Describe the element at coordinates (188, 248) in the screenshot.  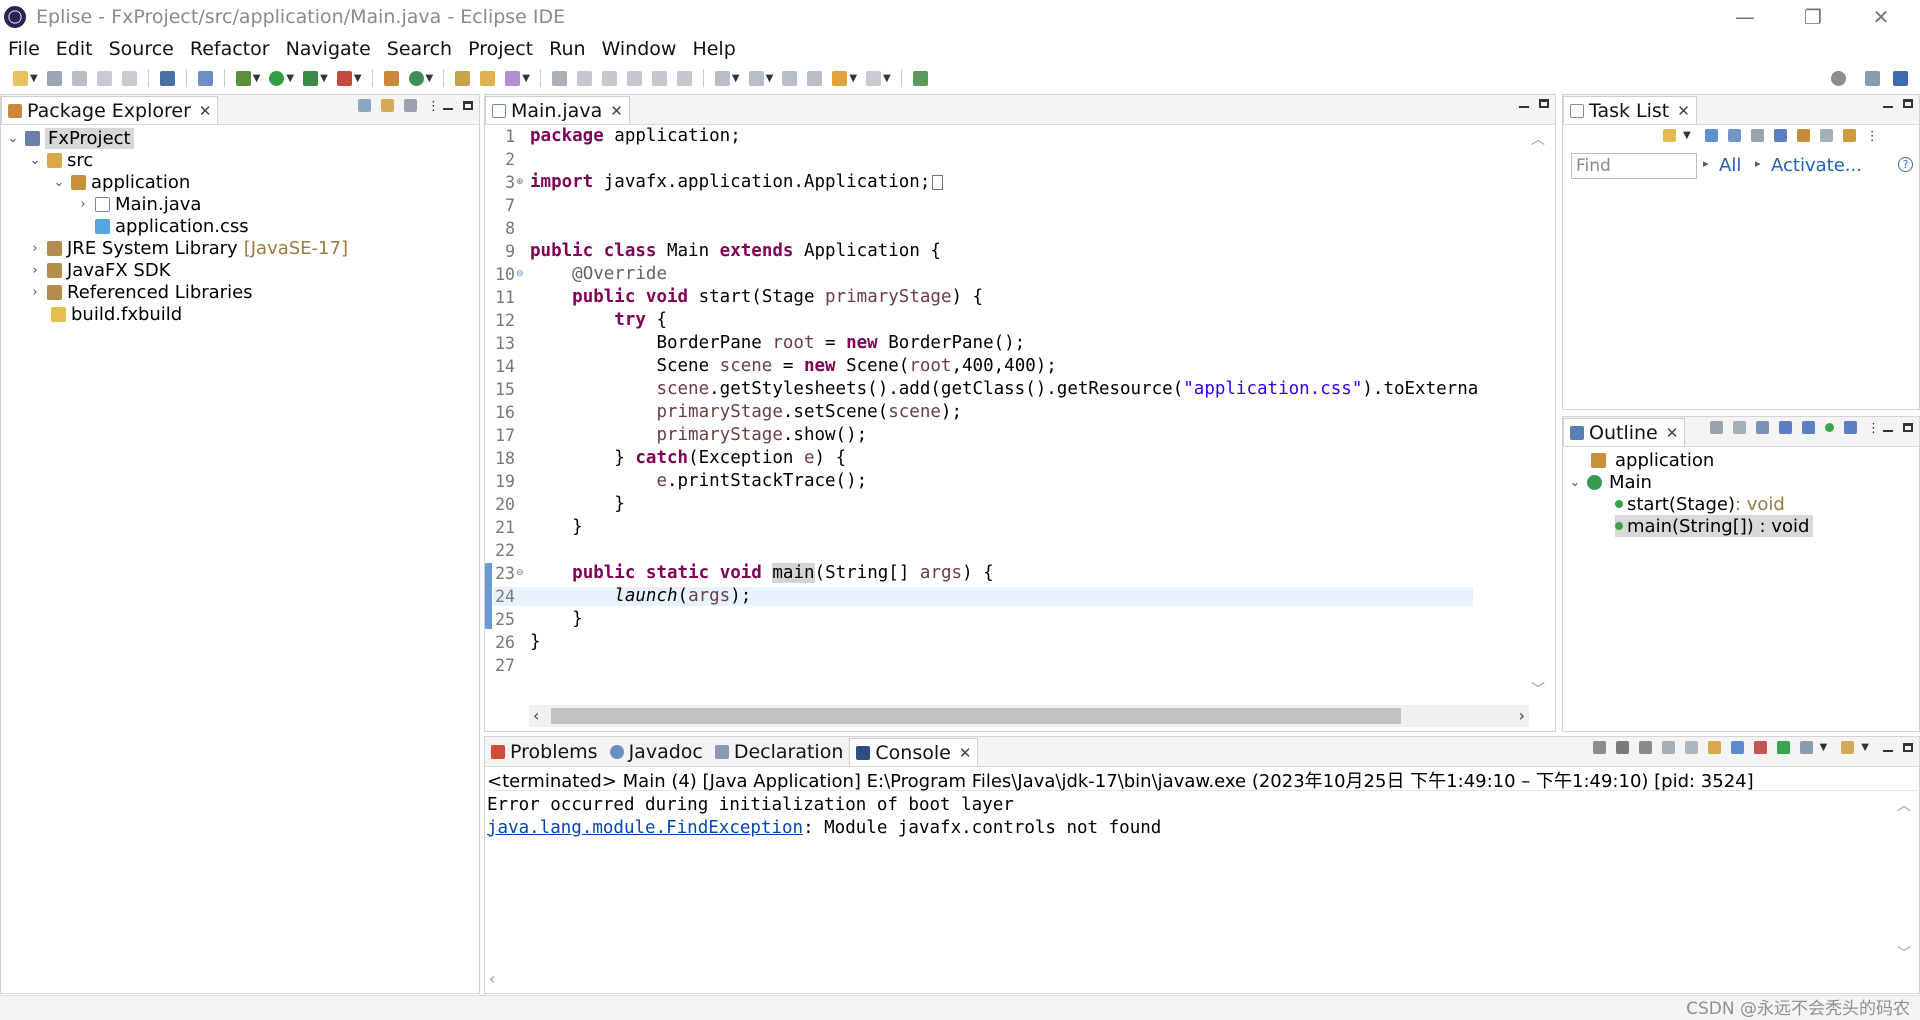
I see `tree-item-jre-library: › JRE System Library [JavaSE-17]` at that location.